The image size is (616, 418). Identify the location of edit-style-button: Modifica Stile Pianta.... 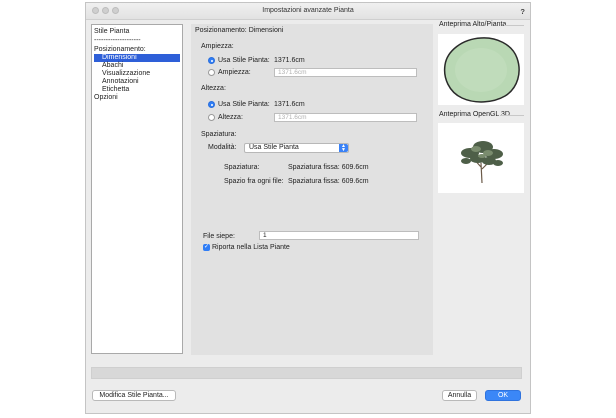
(134, 395).